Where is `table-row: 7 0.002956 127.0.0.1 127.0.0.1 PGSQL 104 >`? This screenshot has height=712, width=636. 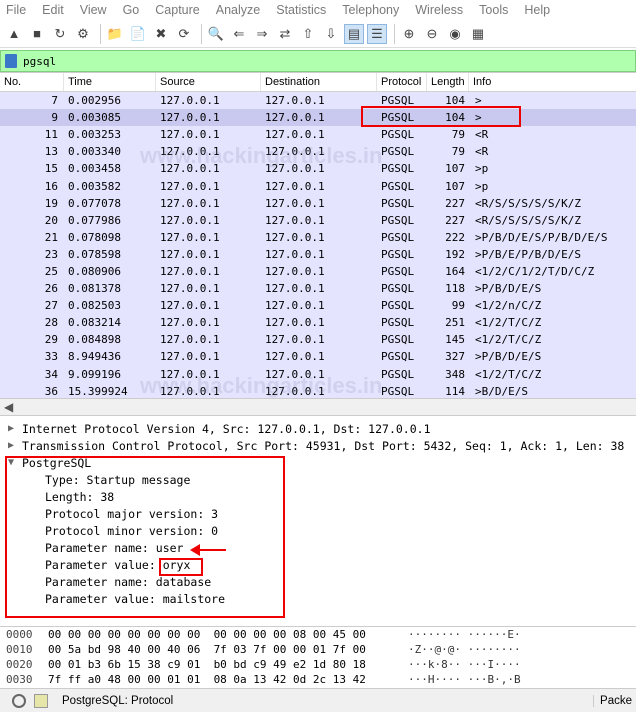 table-row: 7 0.002956 127.0.0.1 127.0.0.1 PGSQL 104 > is located at coordinates (318, 101).